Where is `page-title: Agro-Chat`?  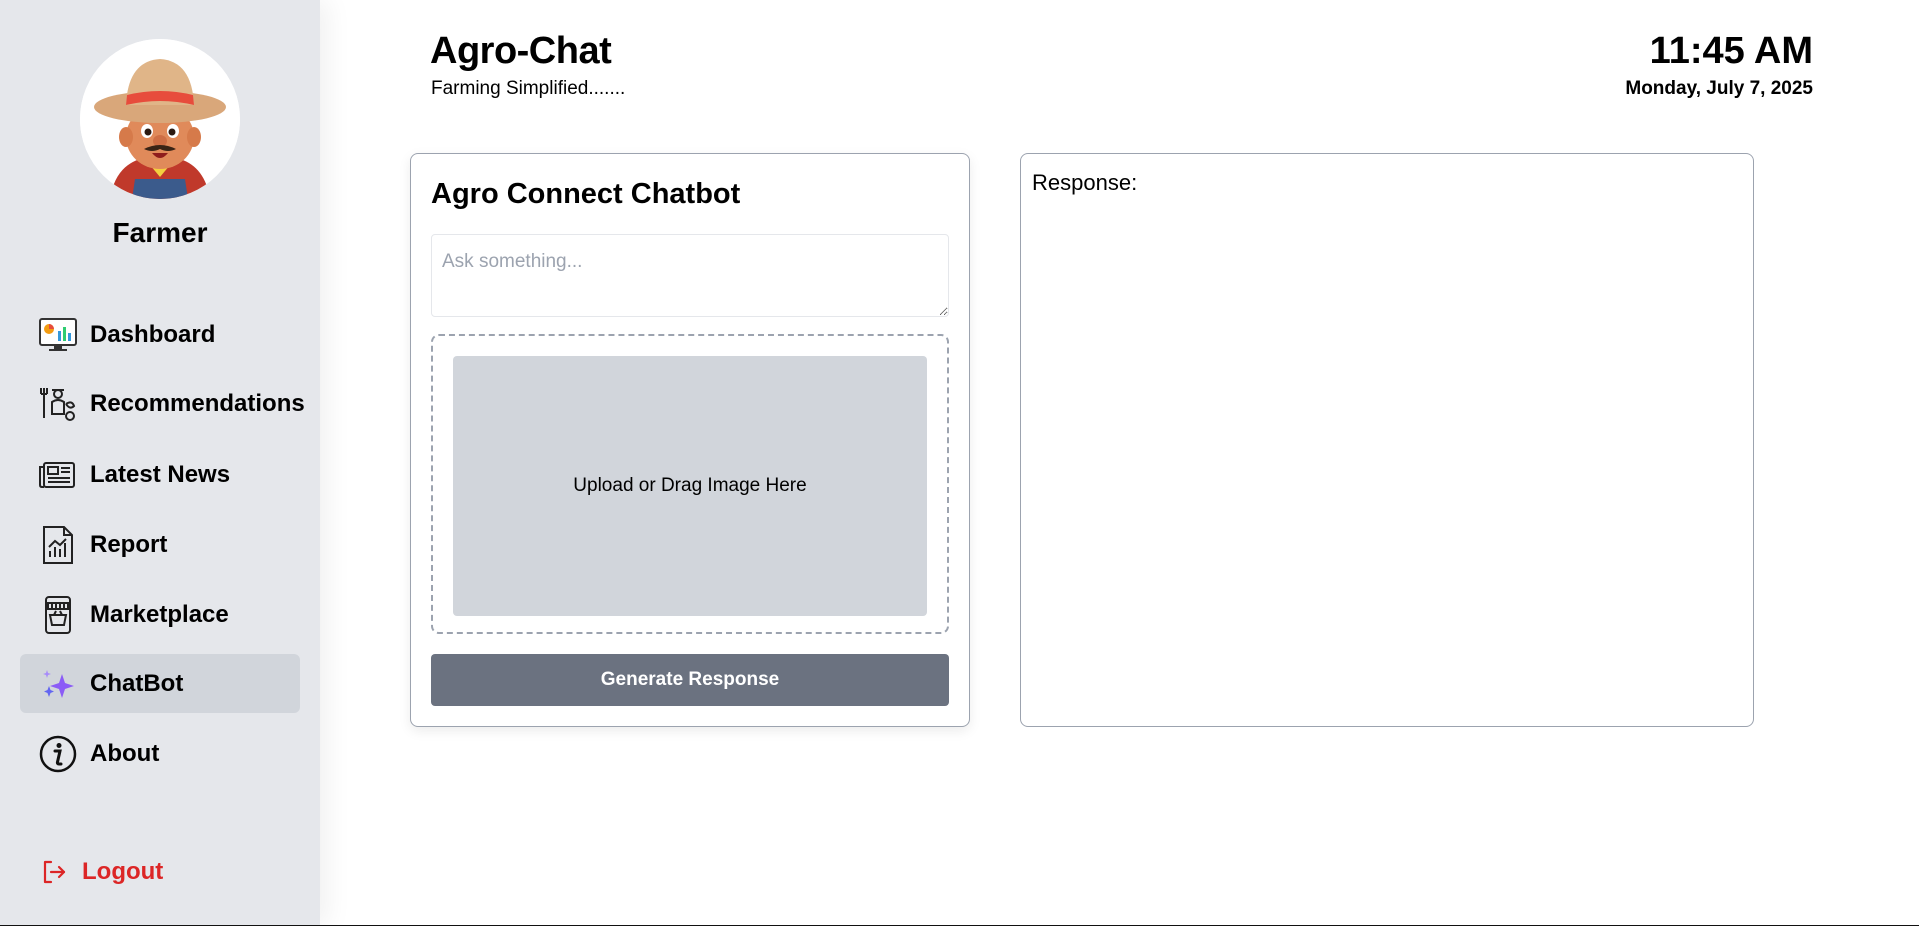
page-title: Agro-Chat is located at coordinates (521, 51).